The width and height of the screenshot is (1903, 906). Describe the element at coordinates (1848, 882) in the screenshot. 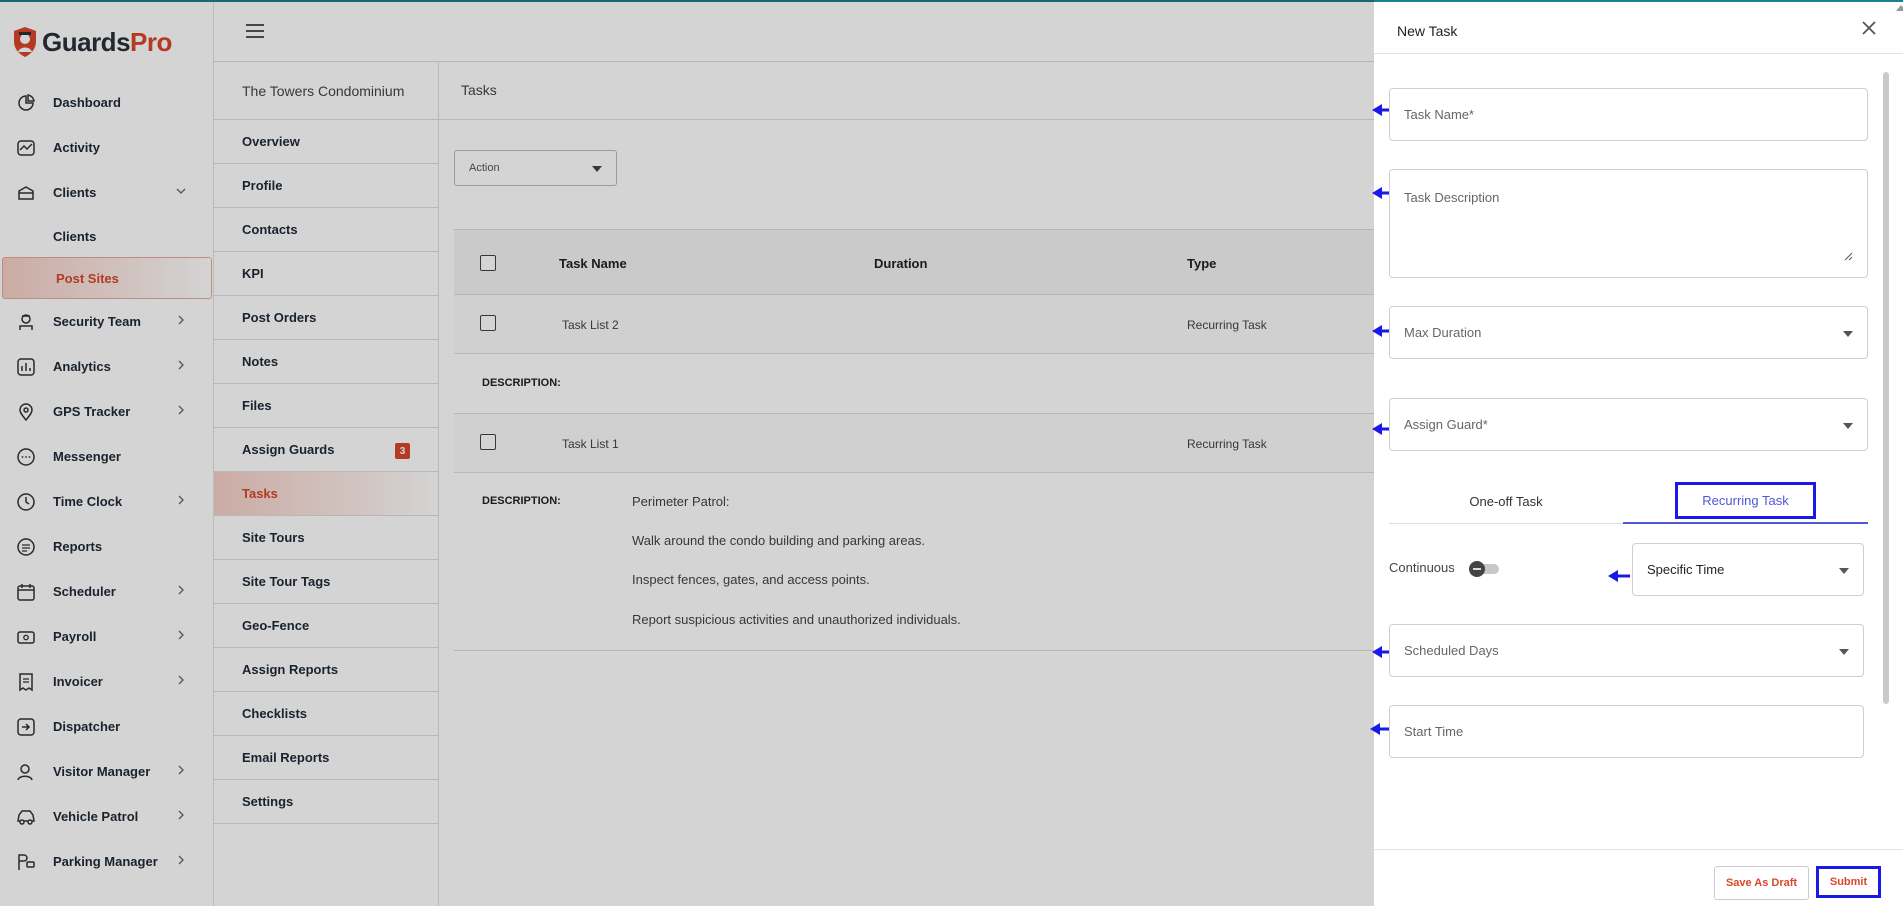

I see `submit-button: Submit` at that location.